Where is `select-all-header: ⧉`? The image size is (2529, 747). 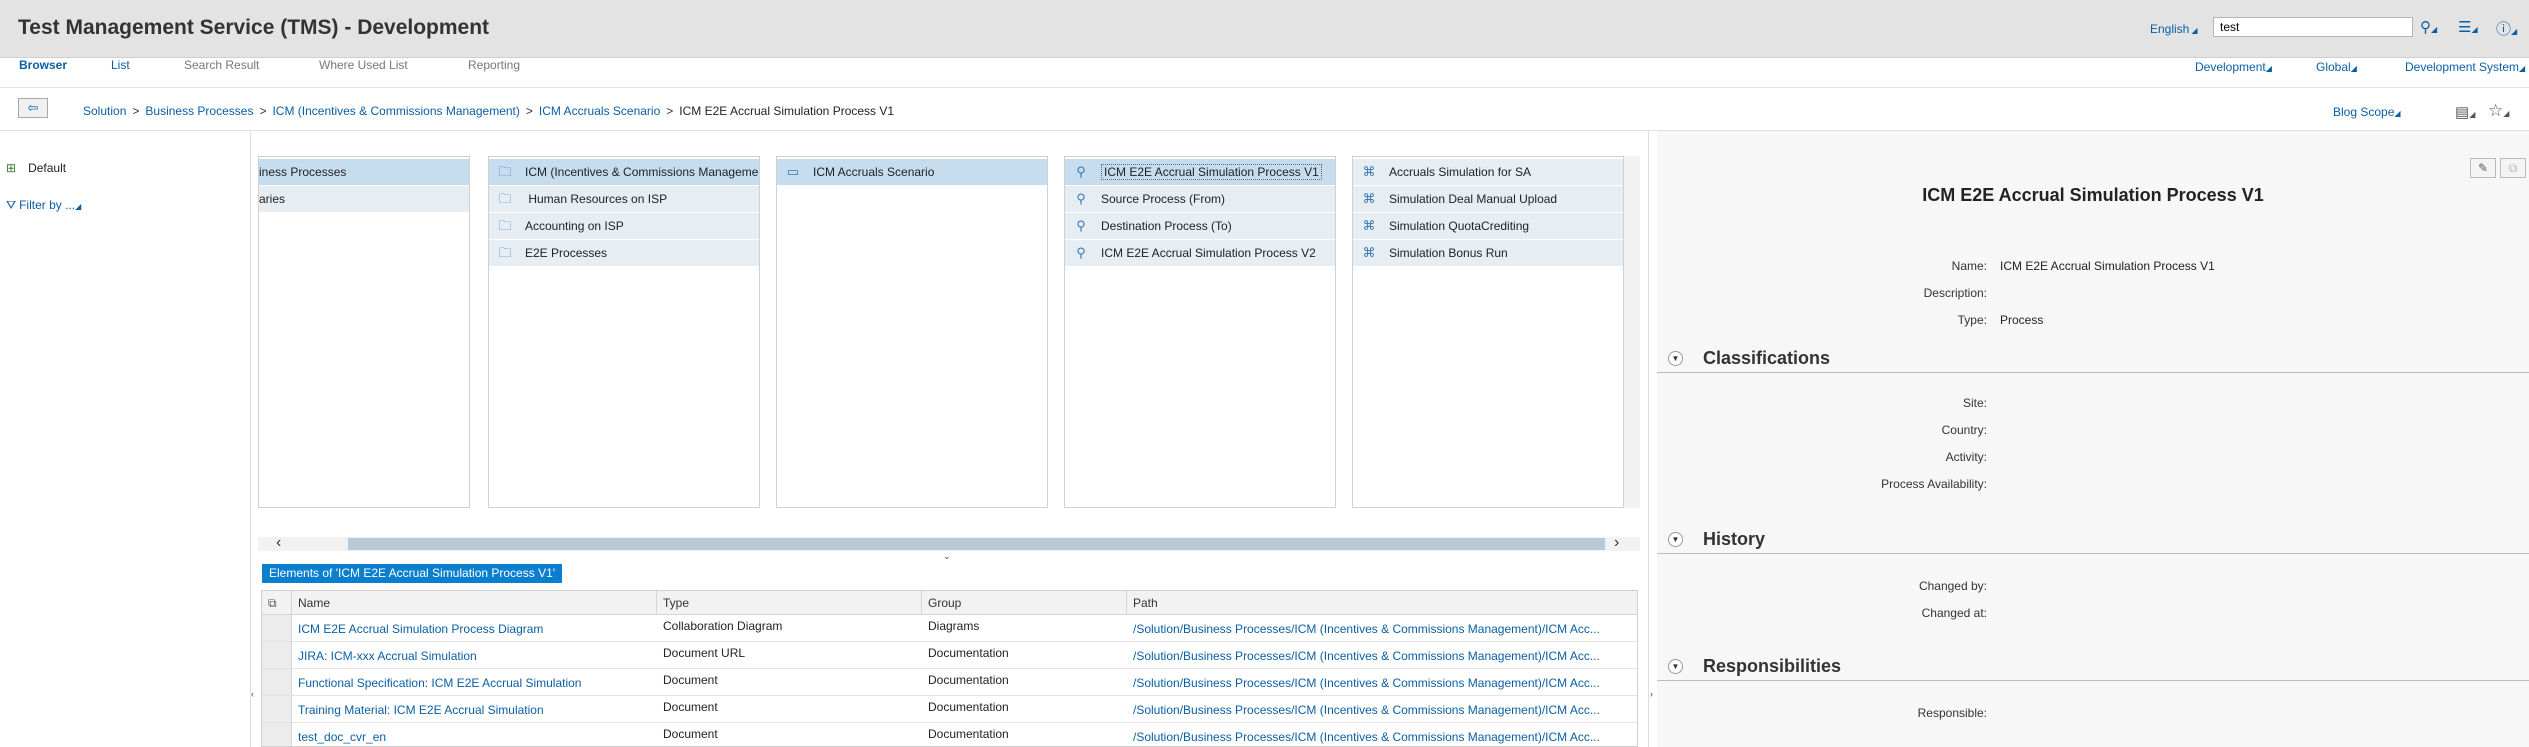
select-all-header: ⧉ is located at coordinates (277, 603).